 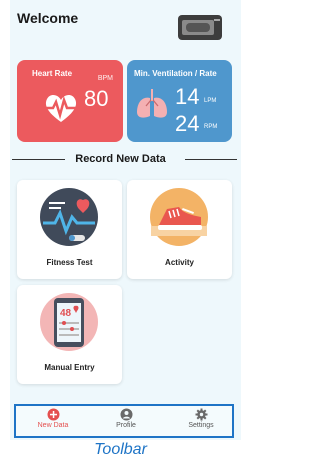 I want to click on page-title: Welcome, so click(x=48, y=18).